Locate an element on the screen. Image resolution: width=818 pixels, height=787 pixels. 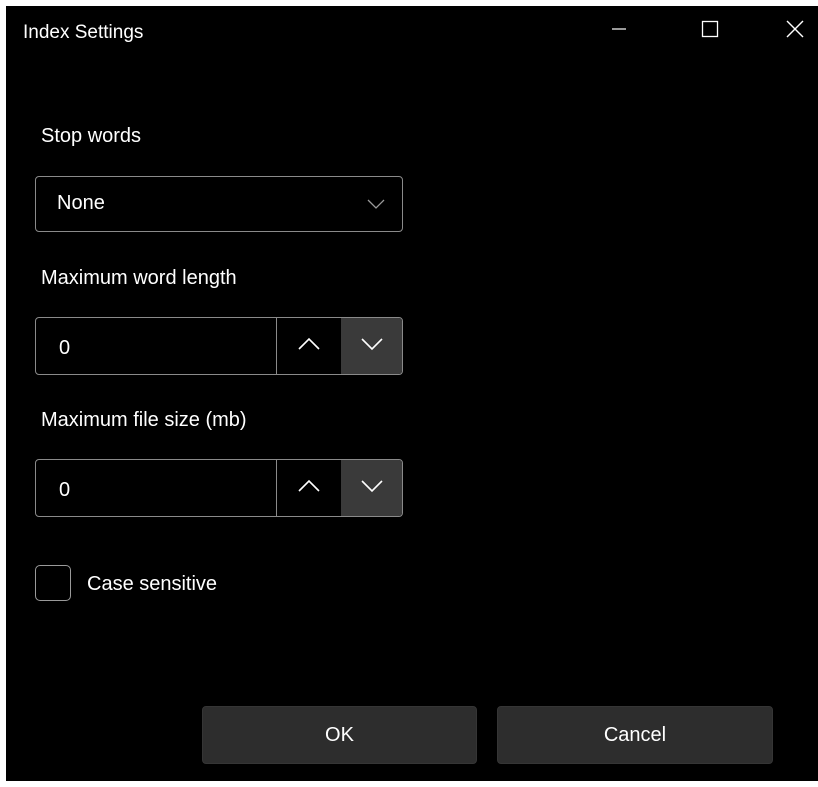
max-file-size-numberbox is located at coordinates (219, 488).